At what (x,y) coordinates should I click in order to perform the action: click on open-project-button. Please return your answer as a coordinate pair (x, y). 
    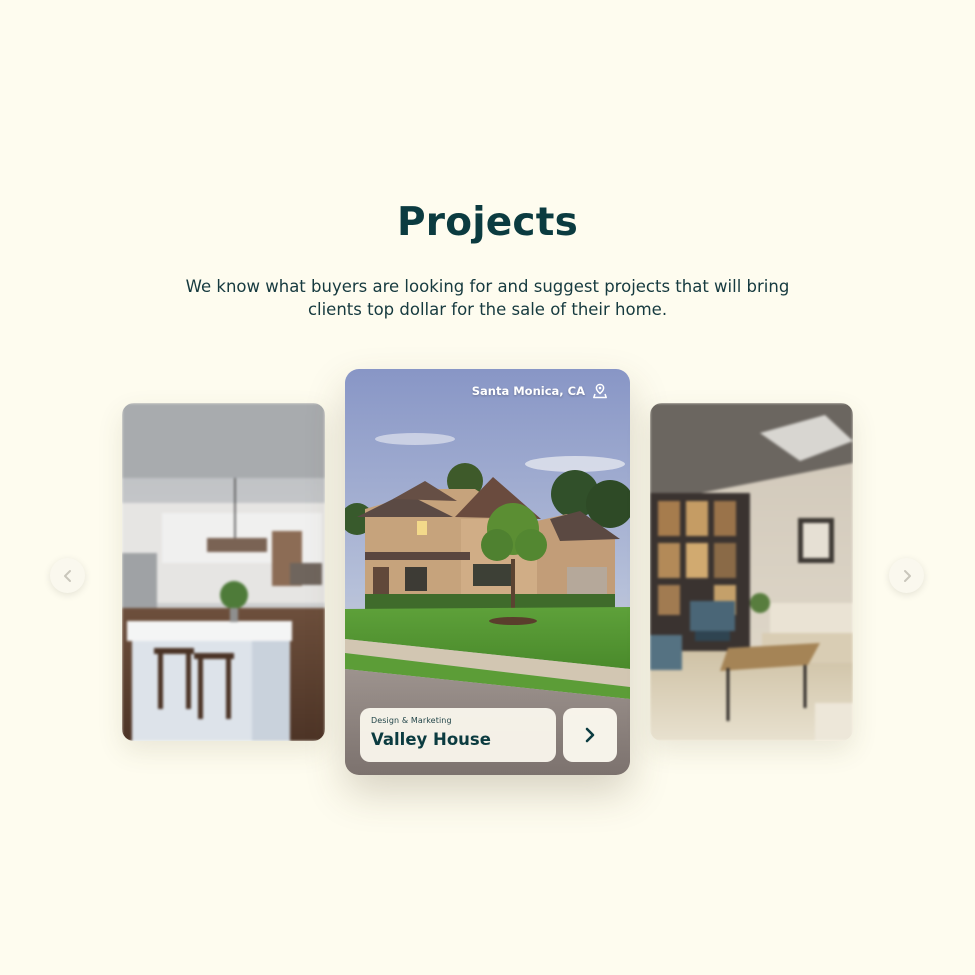
    Looking at the image, I should click on (590, 735).